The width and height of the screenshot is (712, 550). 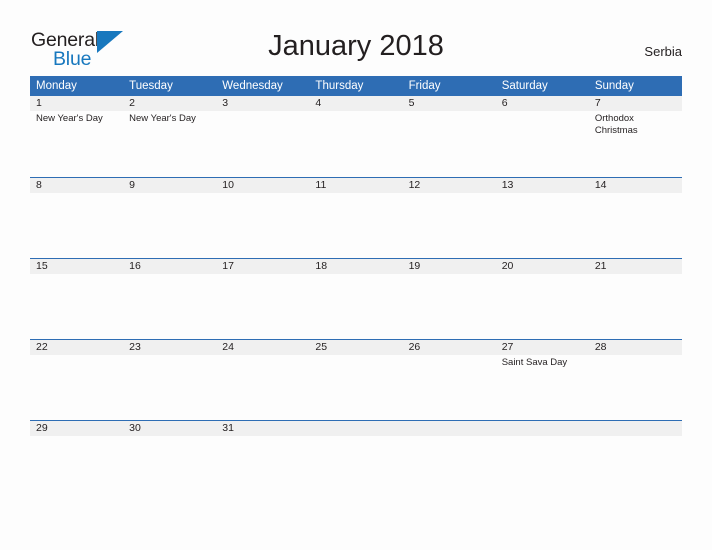 I want to click on day-number: 30, so click(x=135, y=428).